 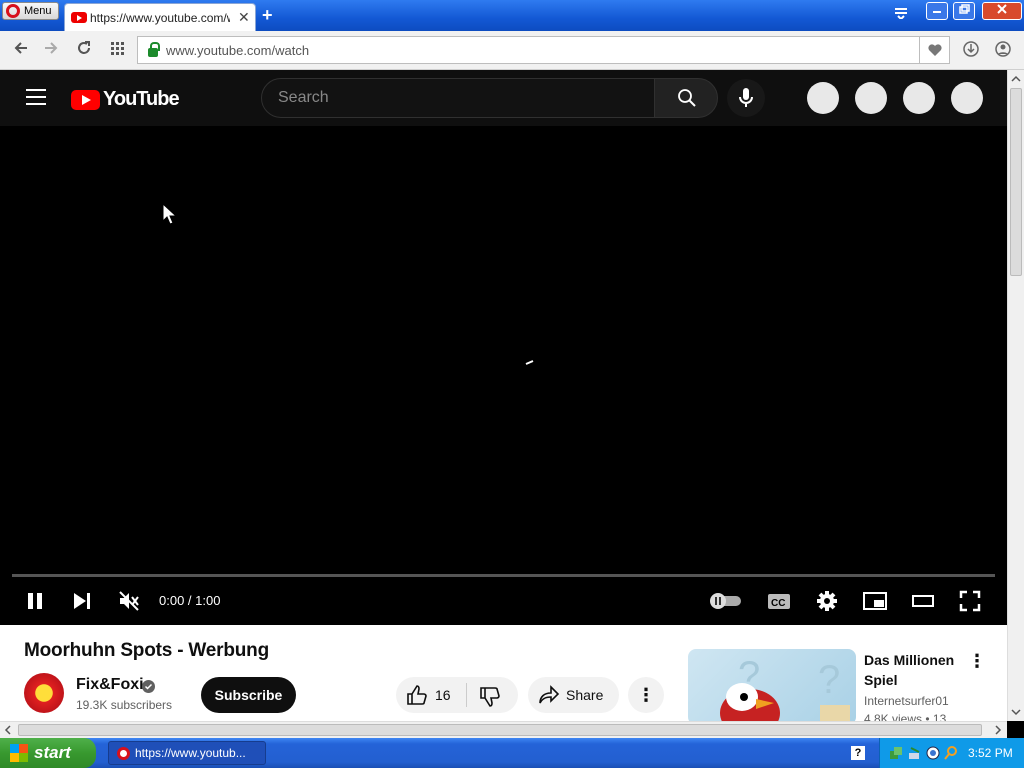 I want to click on voice-search-button, so click(x=746, y=98).